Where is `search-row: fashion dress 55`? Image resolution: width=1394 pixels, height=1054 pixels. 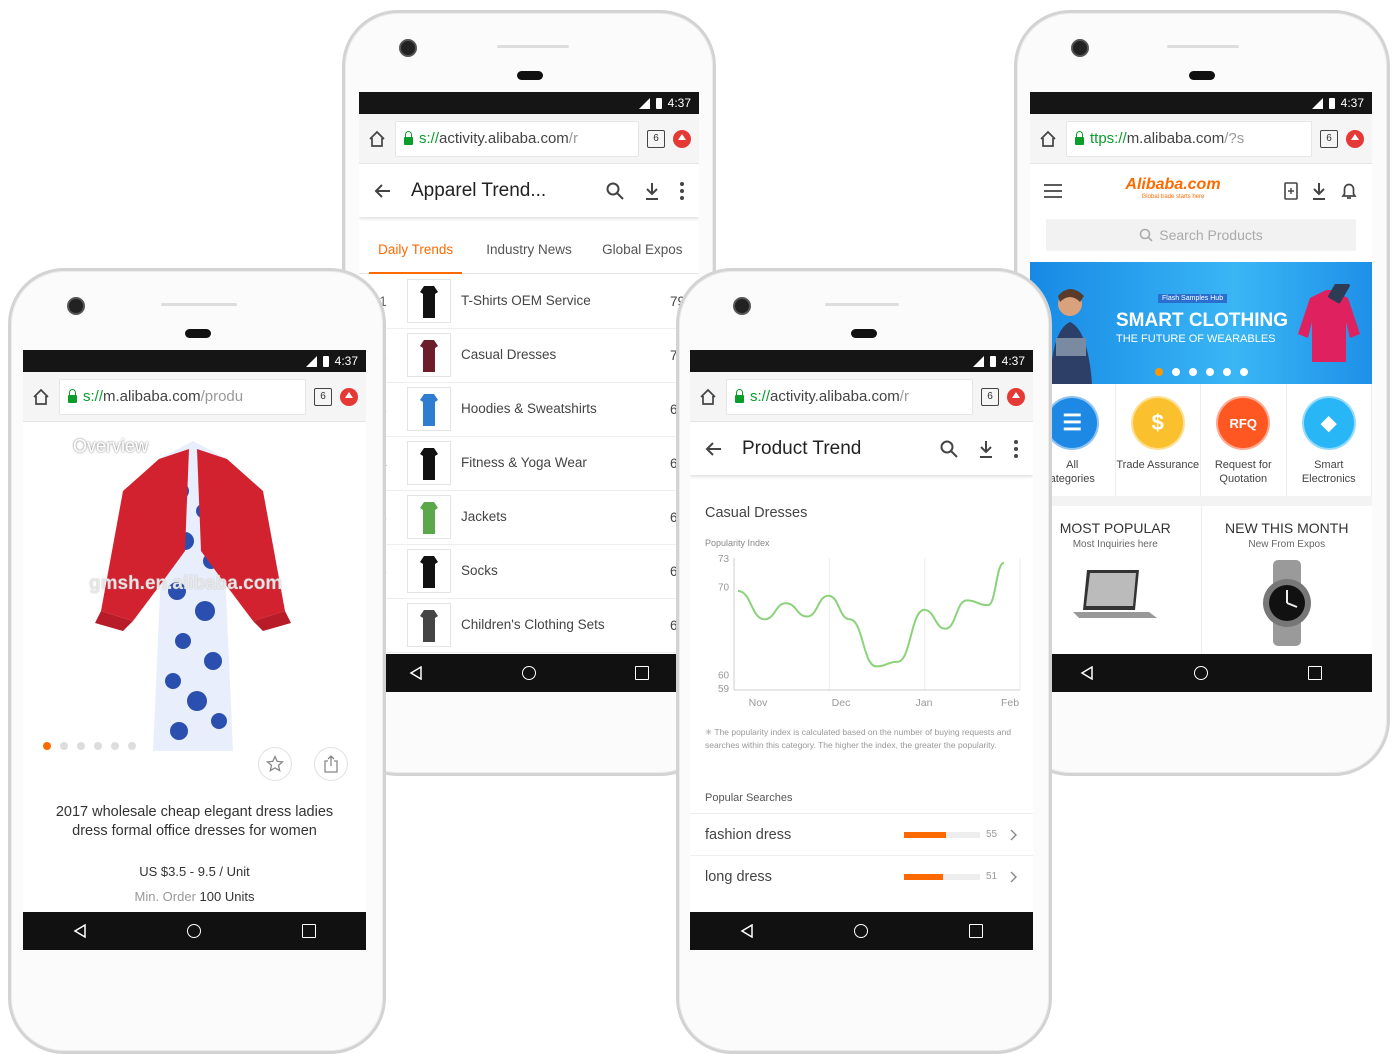 search-row: fashion dress 55 is located at coordinates (861, 834).